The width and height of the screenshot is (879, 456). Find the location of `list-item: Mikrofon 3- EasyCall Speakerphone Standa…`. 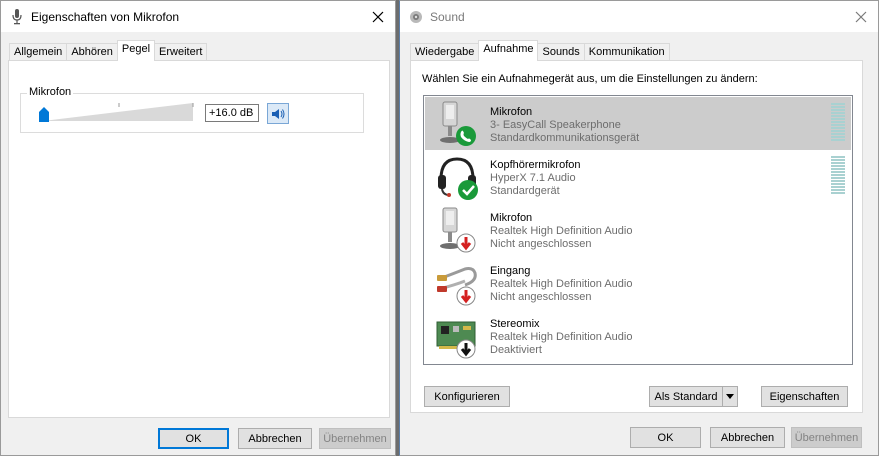

list-item: Mikrofon 3- EasyCall Speakerphone Standa… is located at coordinates (638, 123).